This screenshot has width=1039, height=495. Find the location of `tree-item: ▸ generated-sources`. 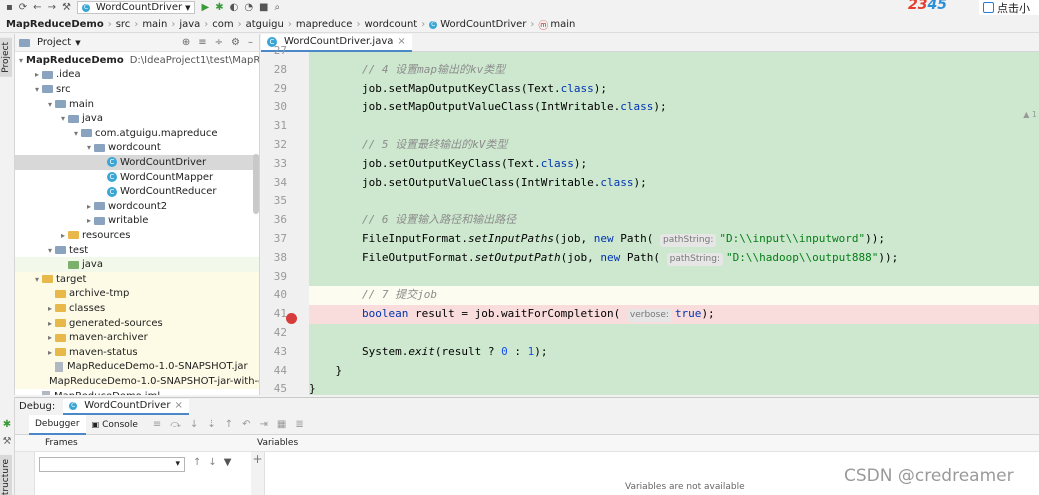

tree-item: ▸ generated-sources is located at coordinates (137, 323).